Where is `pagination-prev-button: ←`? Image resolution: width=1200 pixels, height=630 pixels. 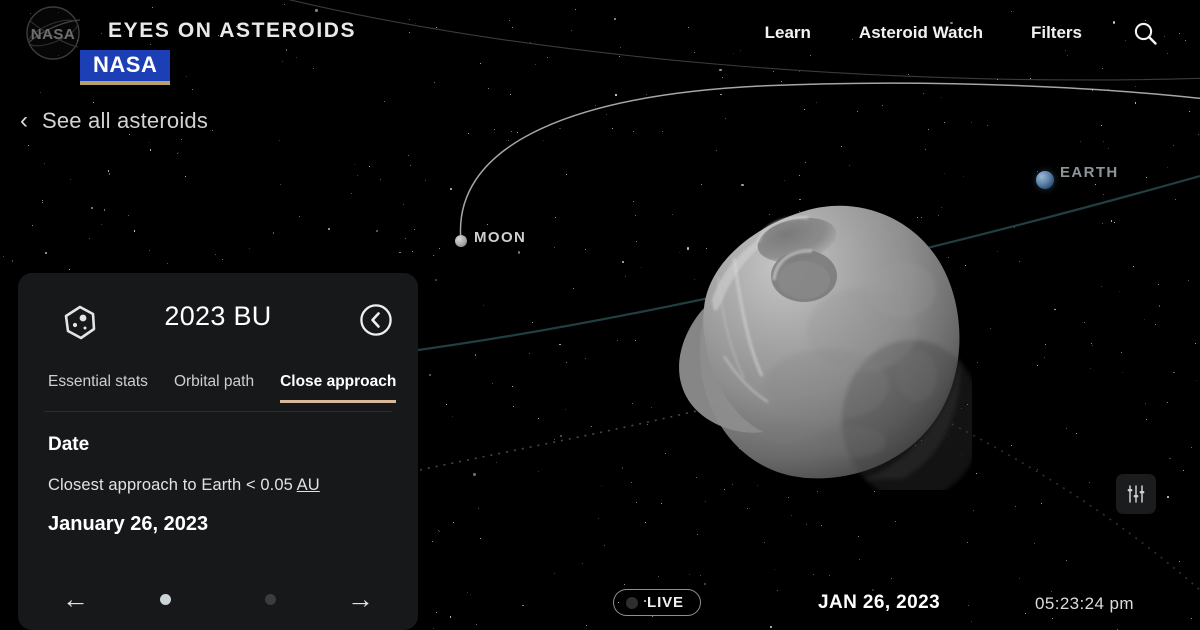 pagination-prev-button: ← is located at coordinates (75, 599).